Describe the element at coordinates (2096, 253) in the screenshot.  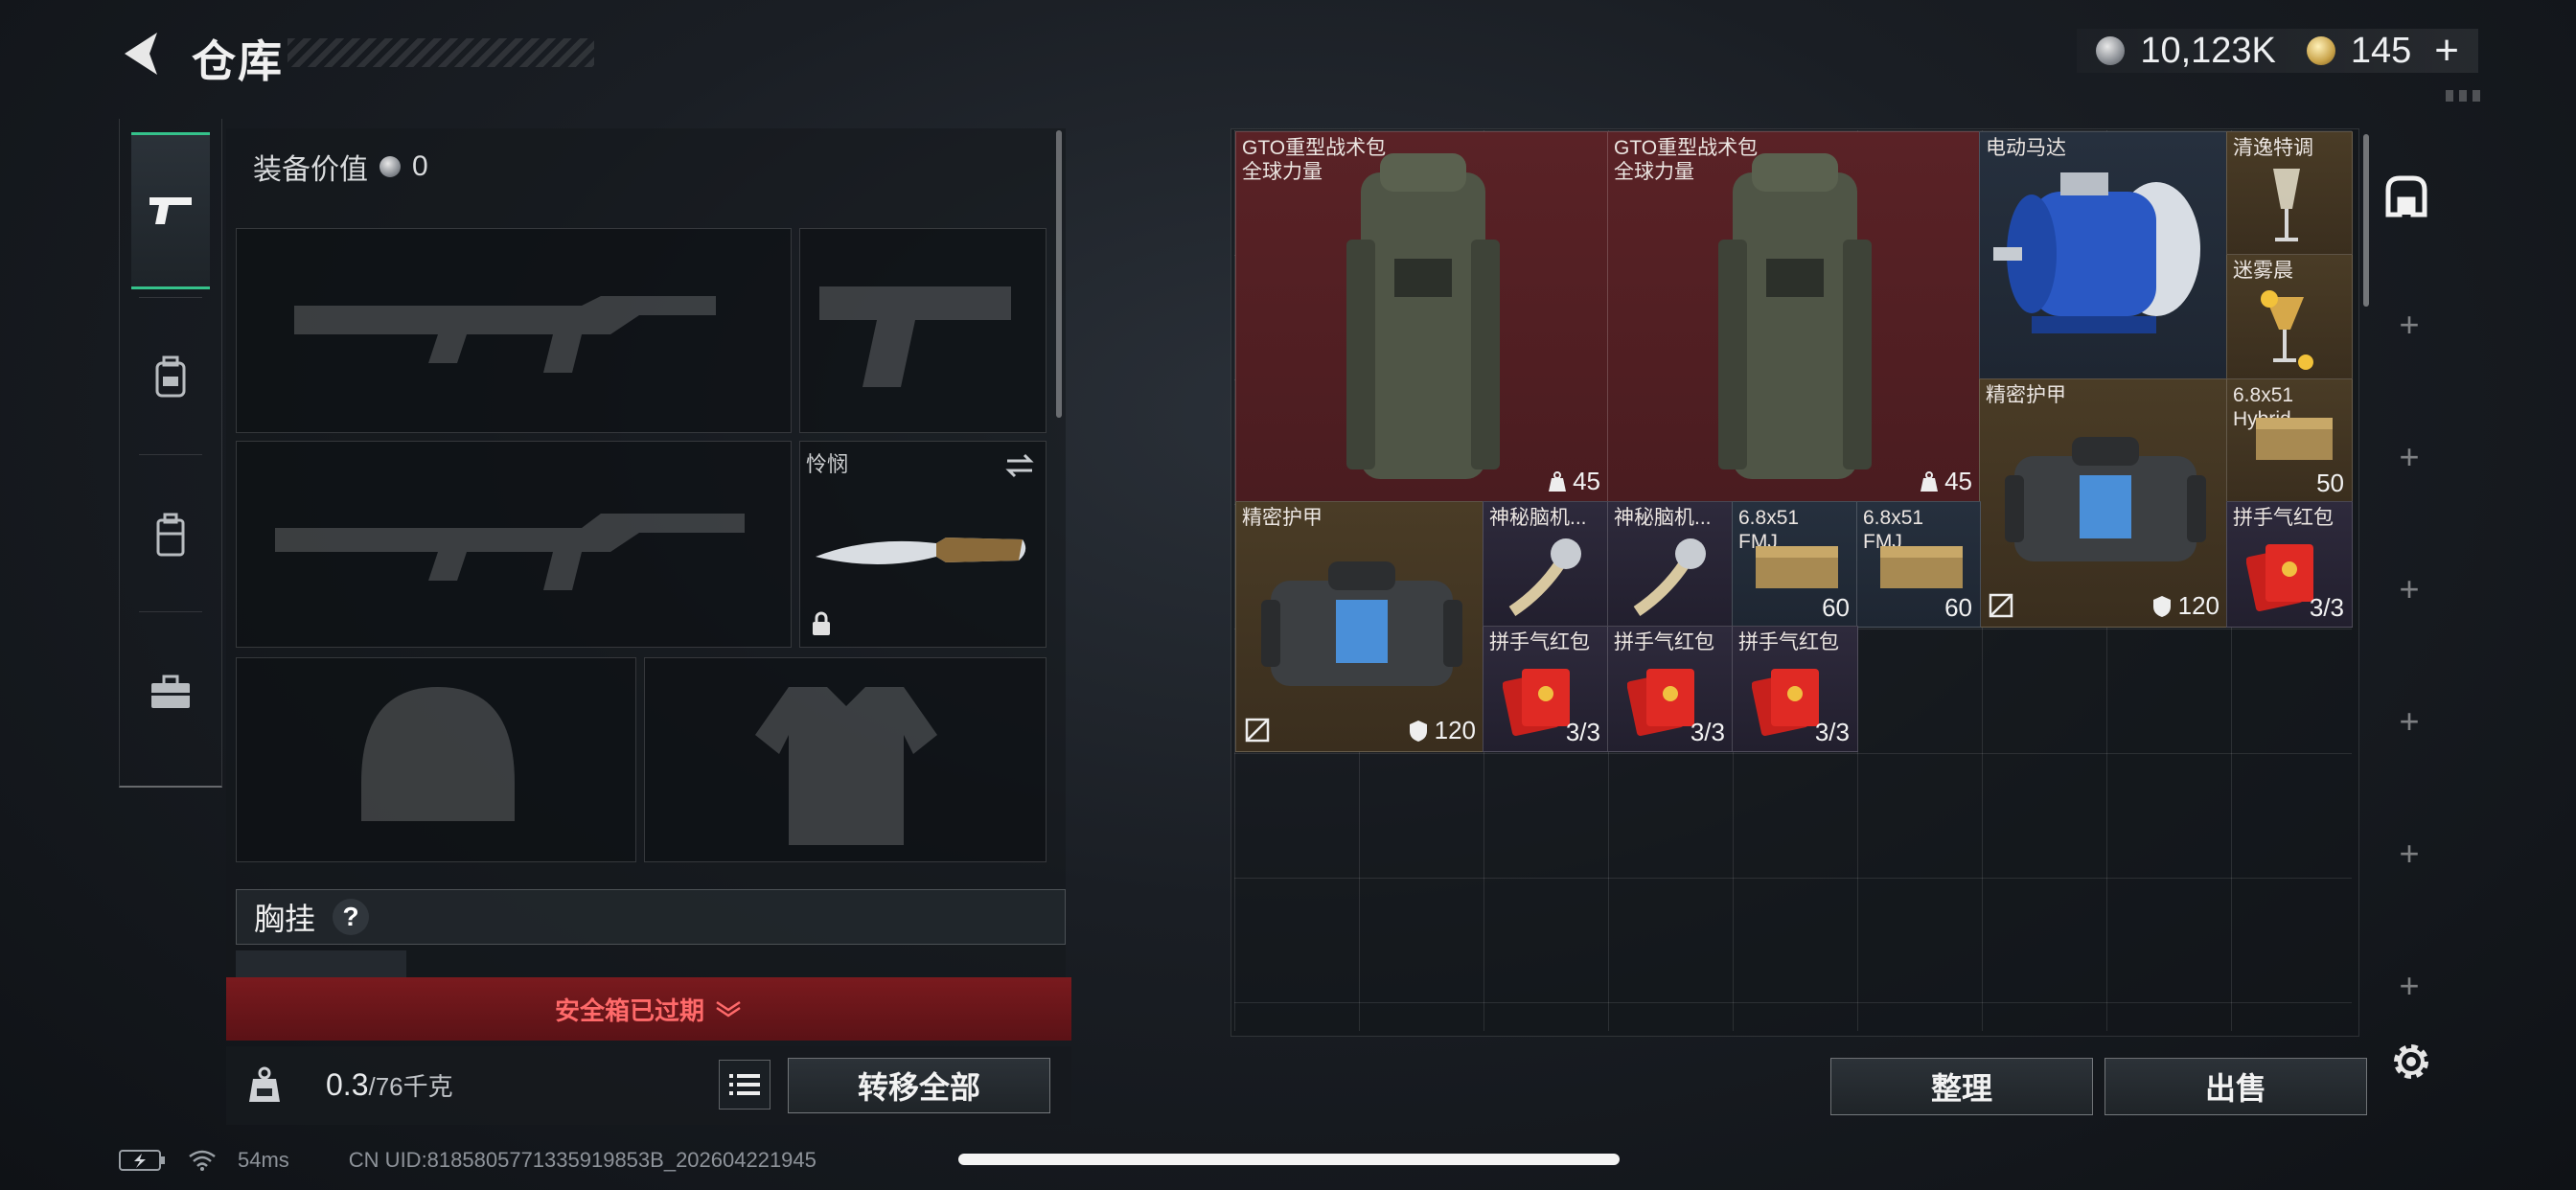
I see `motor-icon` at that location.